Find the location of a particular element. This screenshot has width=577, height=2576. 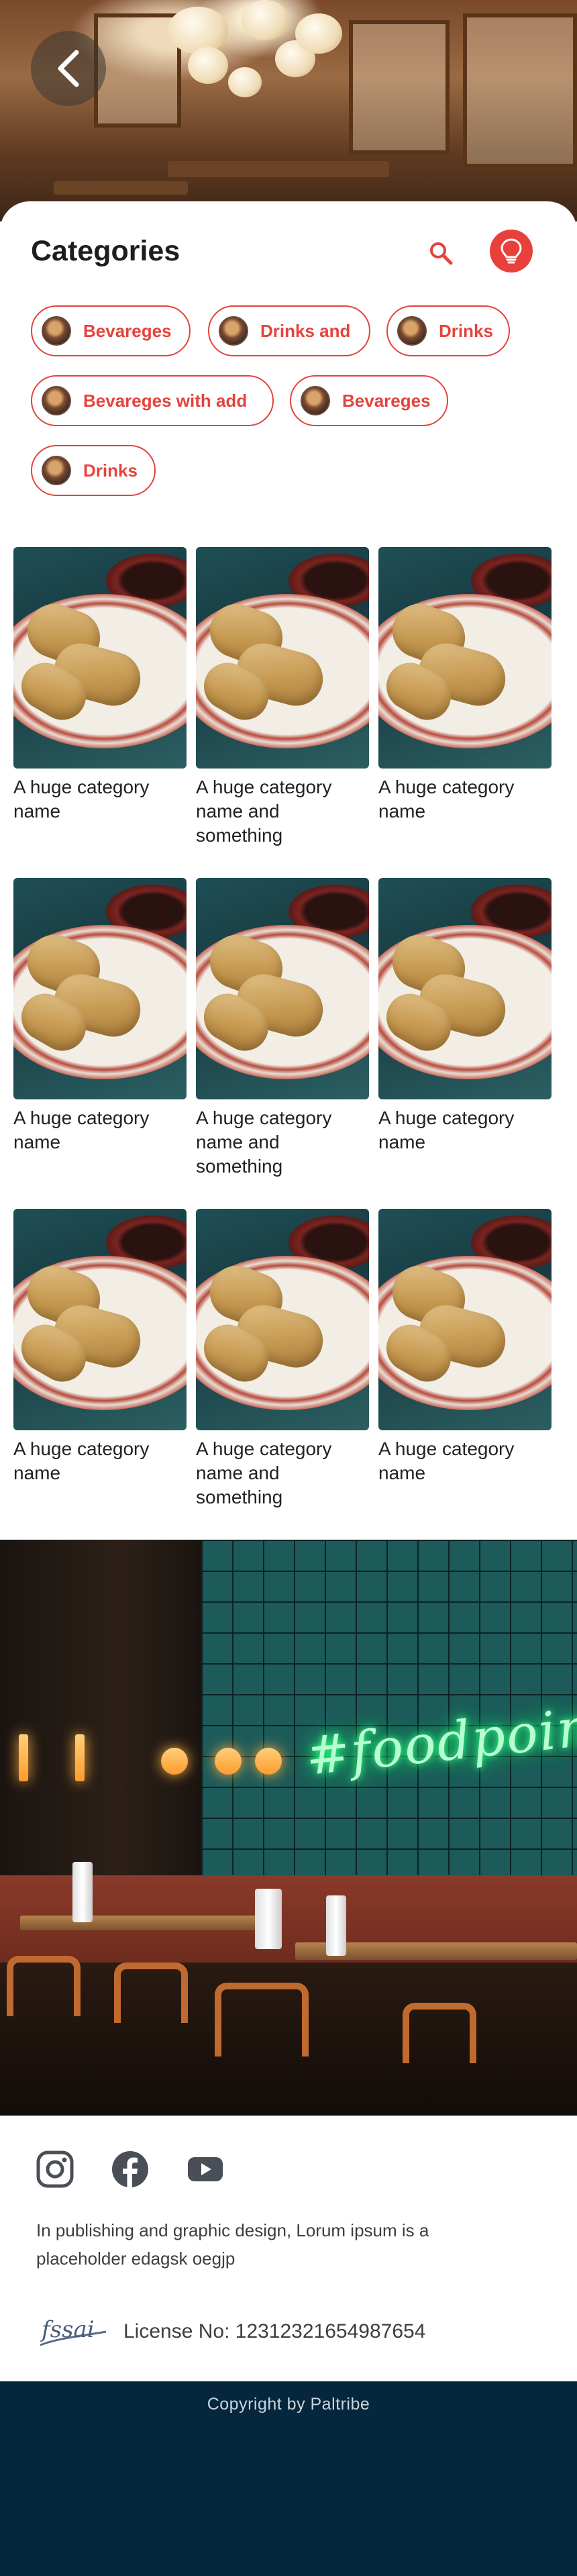

facebook-link is located at coordinates (130, 2169).